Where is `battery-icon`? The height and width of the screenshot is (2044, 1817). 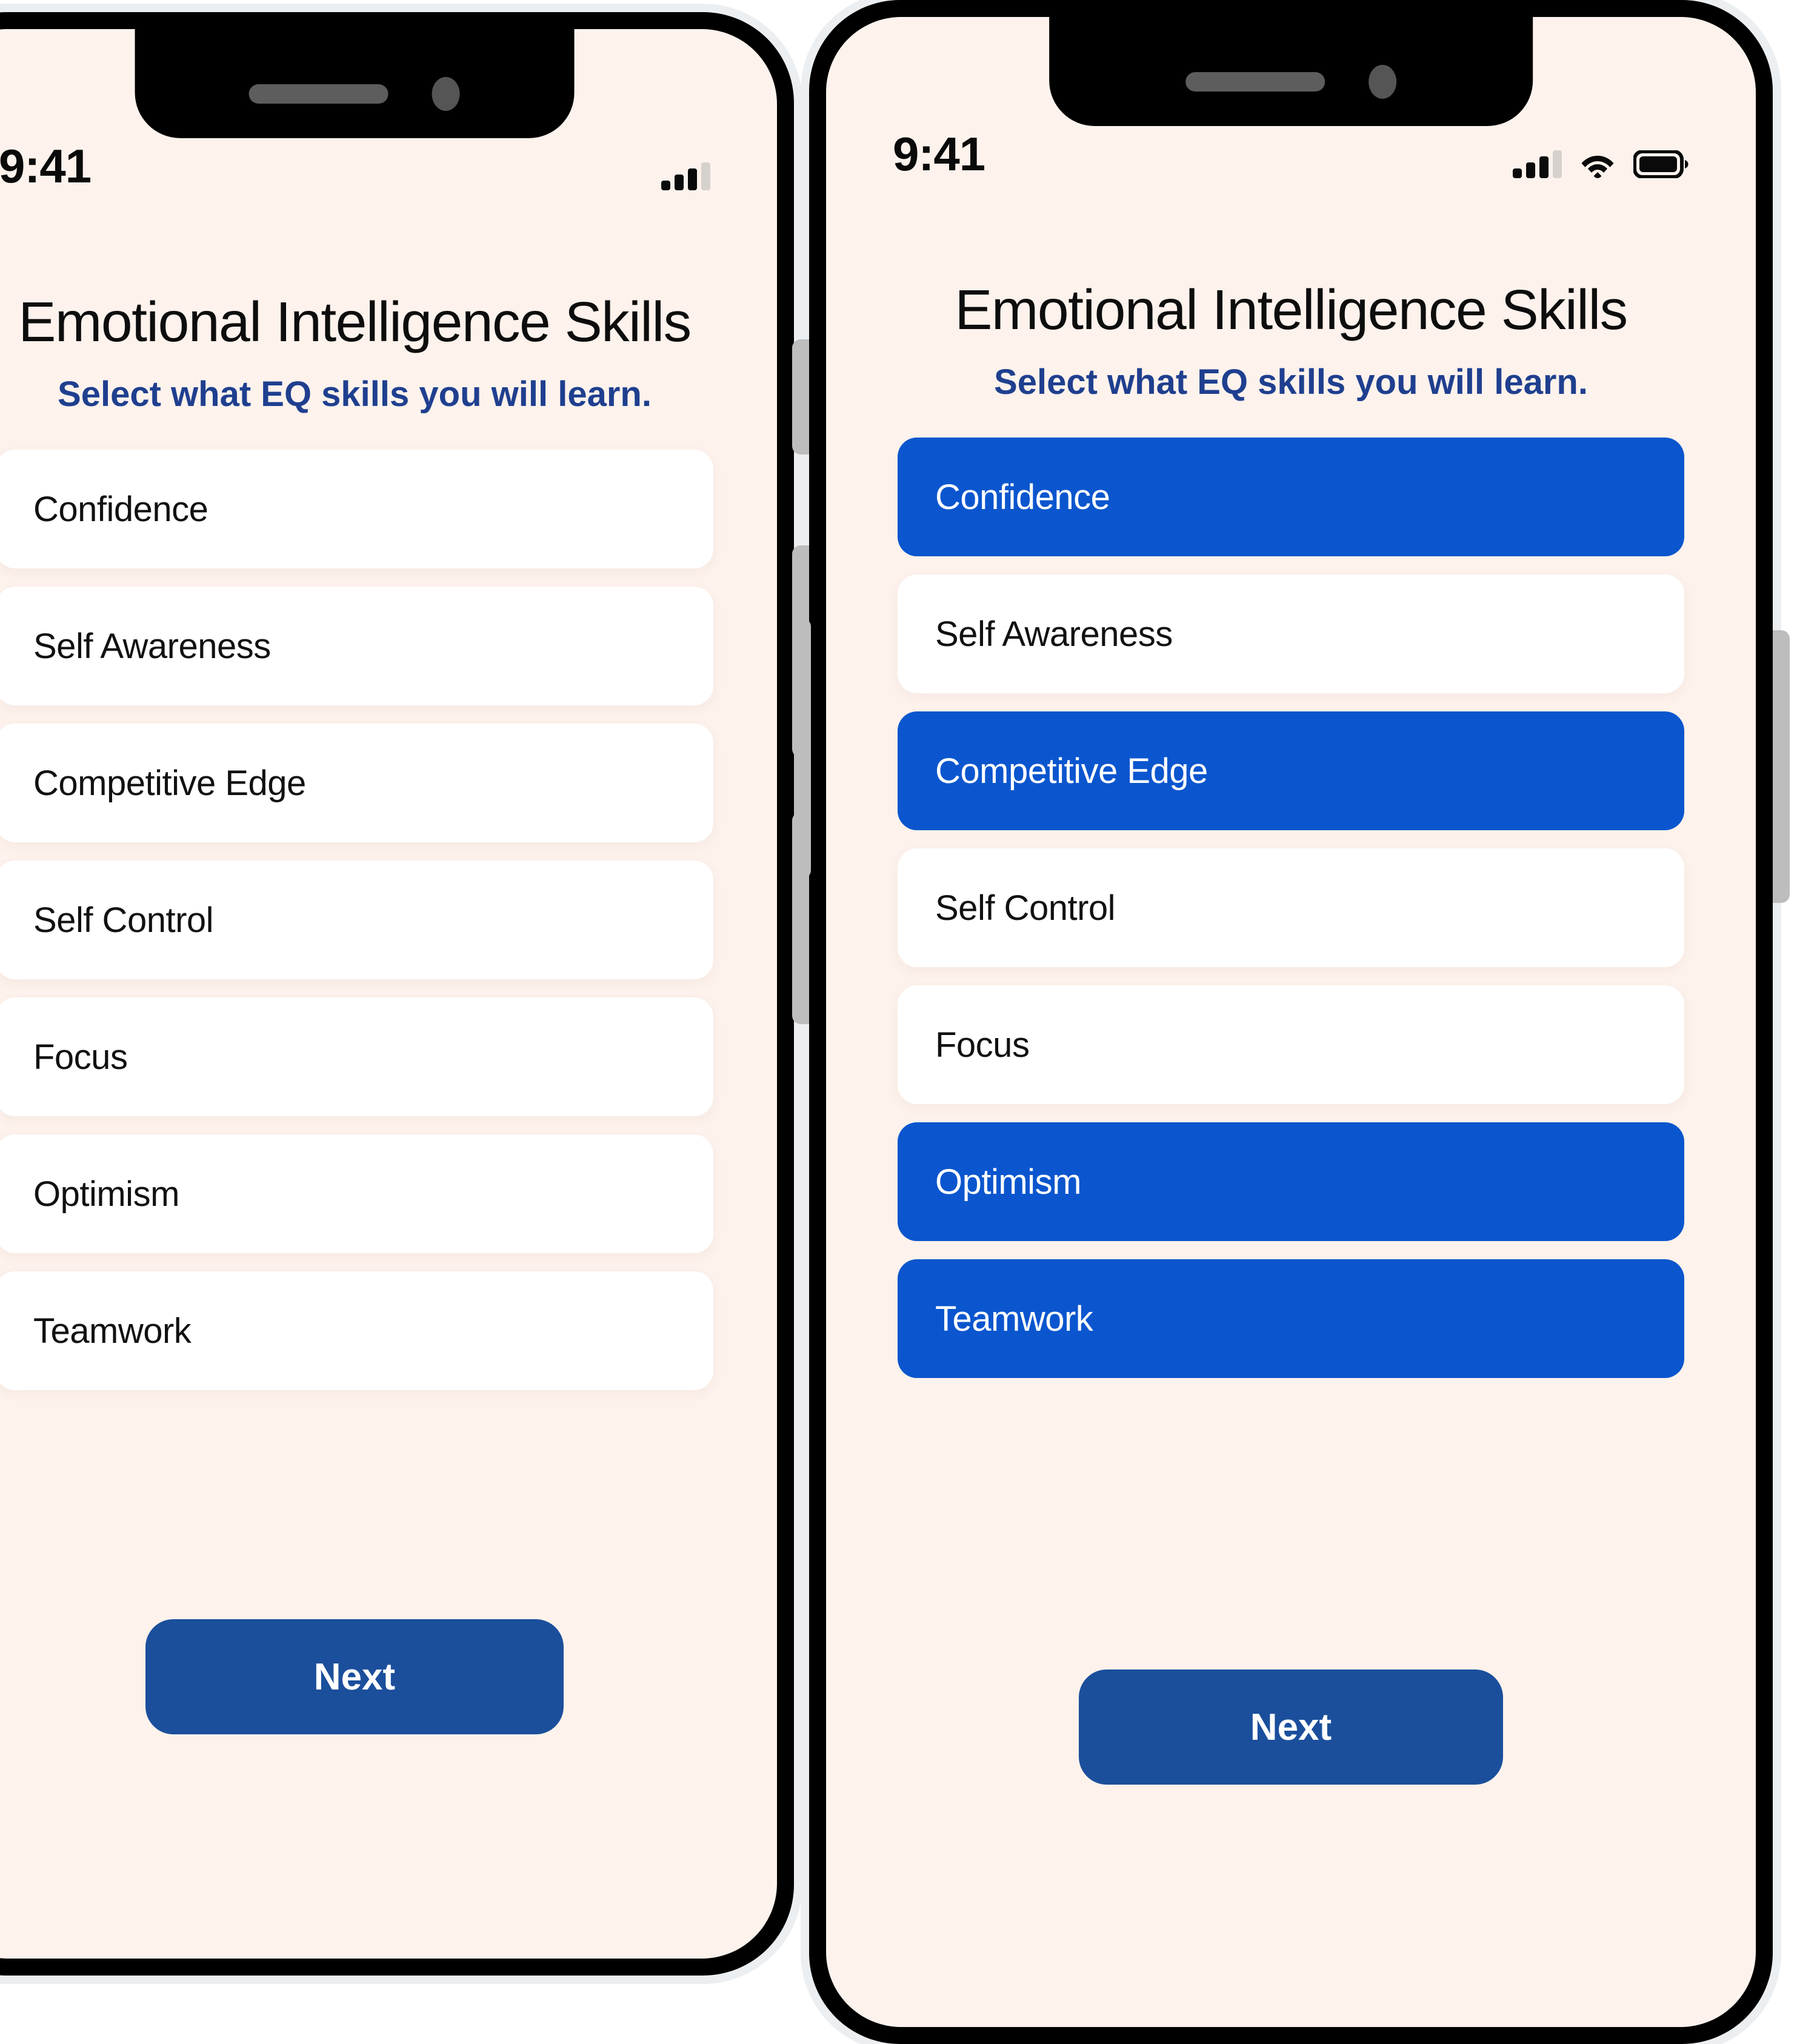
battery-icon is located at coordinates (1661, 164).